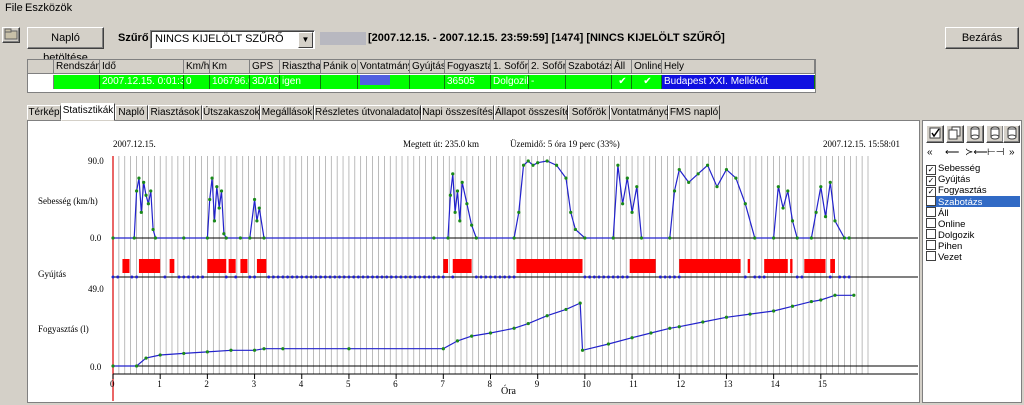 The width and height of the screenshot is (1024, 405). I want to click on select-all-icon, so click(935, 134).